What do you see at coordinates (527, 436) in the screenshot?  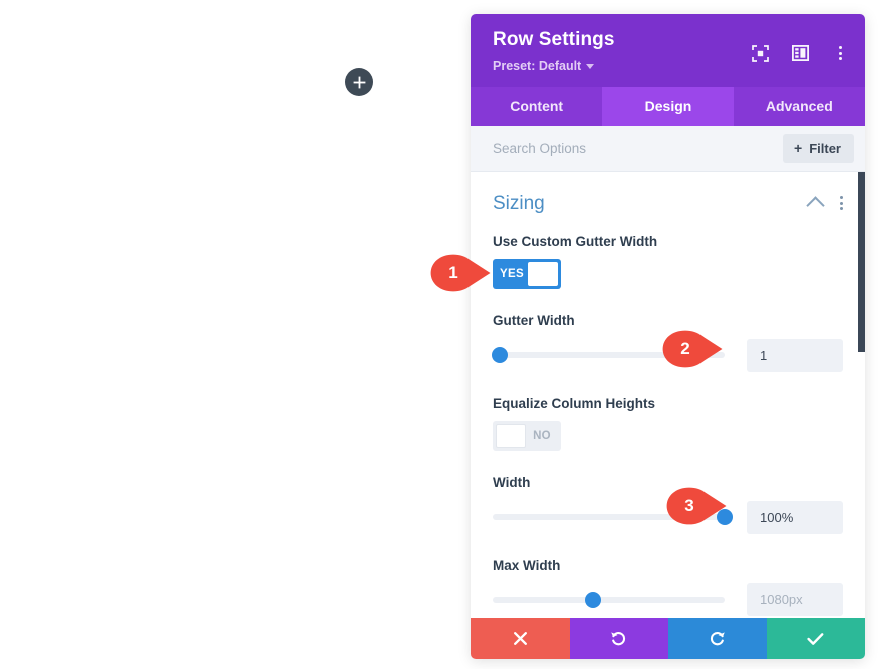 I see `equalize-column-heights-toggle: NO` at bounding box center [527, 436].